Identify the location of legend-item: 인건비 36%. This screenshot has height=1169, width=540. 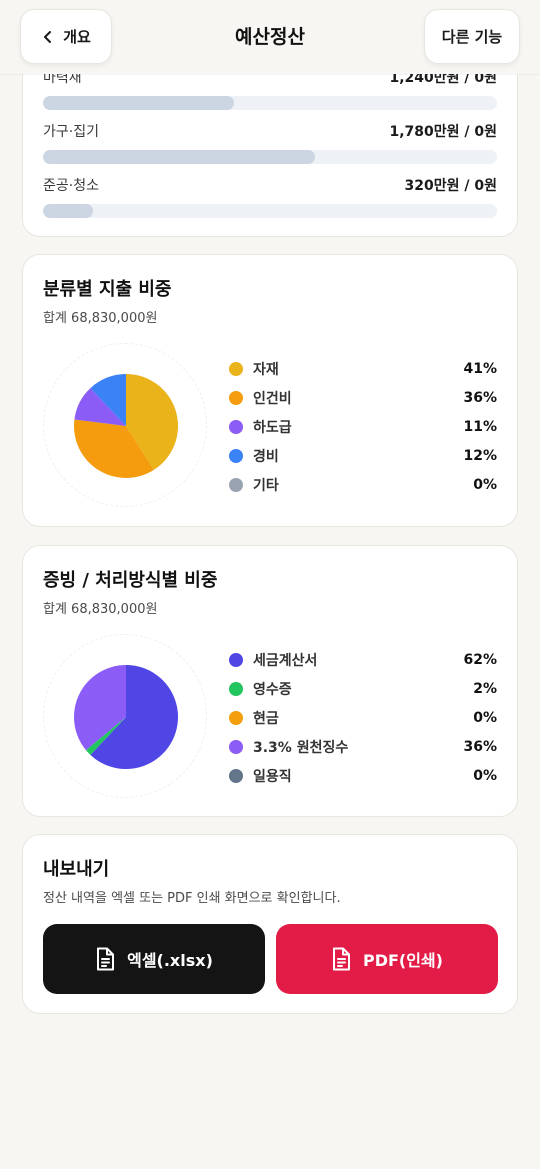
(363, 397).